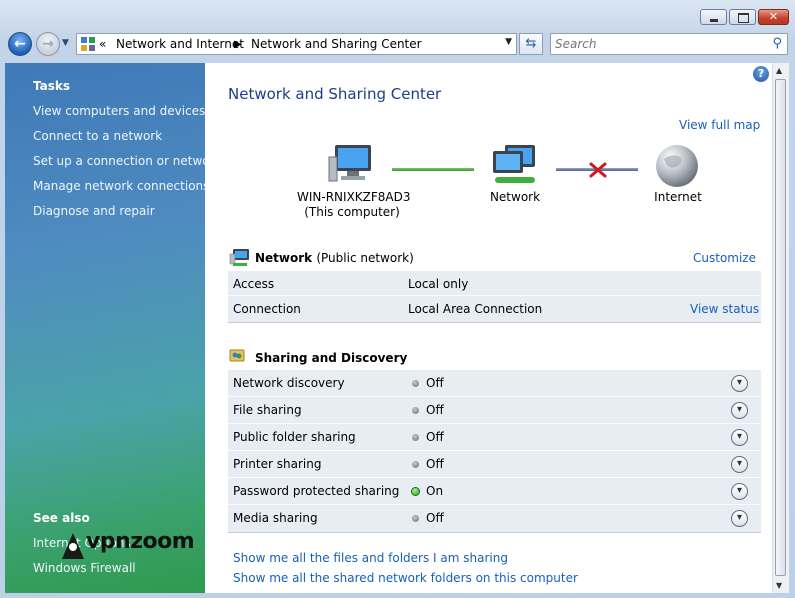 The width and height of the screenshot is (795, 598). I want to click on expand-public-folder-sharing-button: ▾, so click(739, 437).